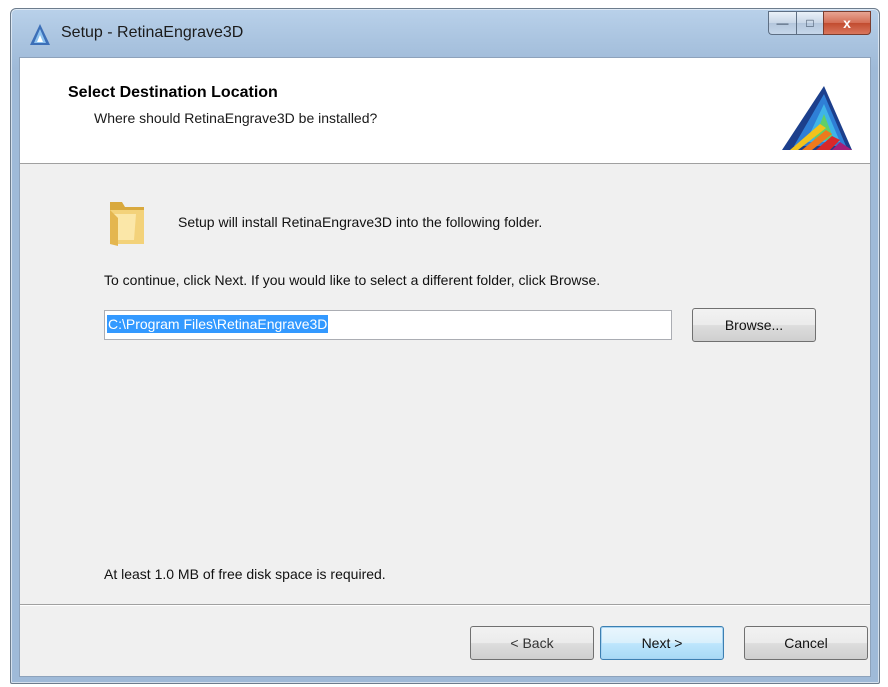 The width and height of the screenshot is (888, 687). What do you see at coordinates (388, 325) in the screenshot?
I see `destination-path-input: C:\Program Files\RetinaEngrave3D` at bounding box center [388, 325].